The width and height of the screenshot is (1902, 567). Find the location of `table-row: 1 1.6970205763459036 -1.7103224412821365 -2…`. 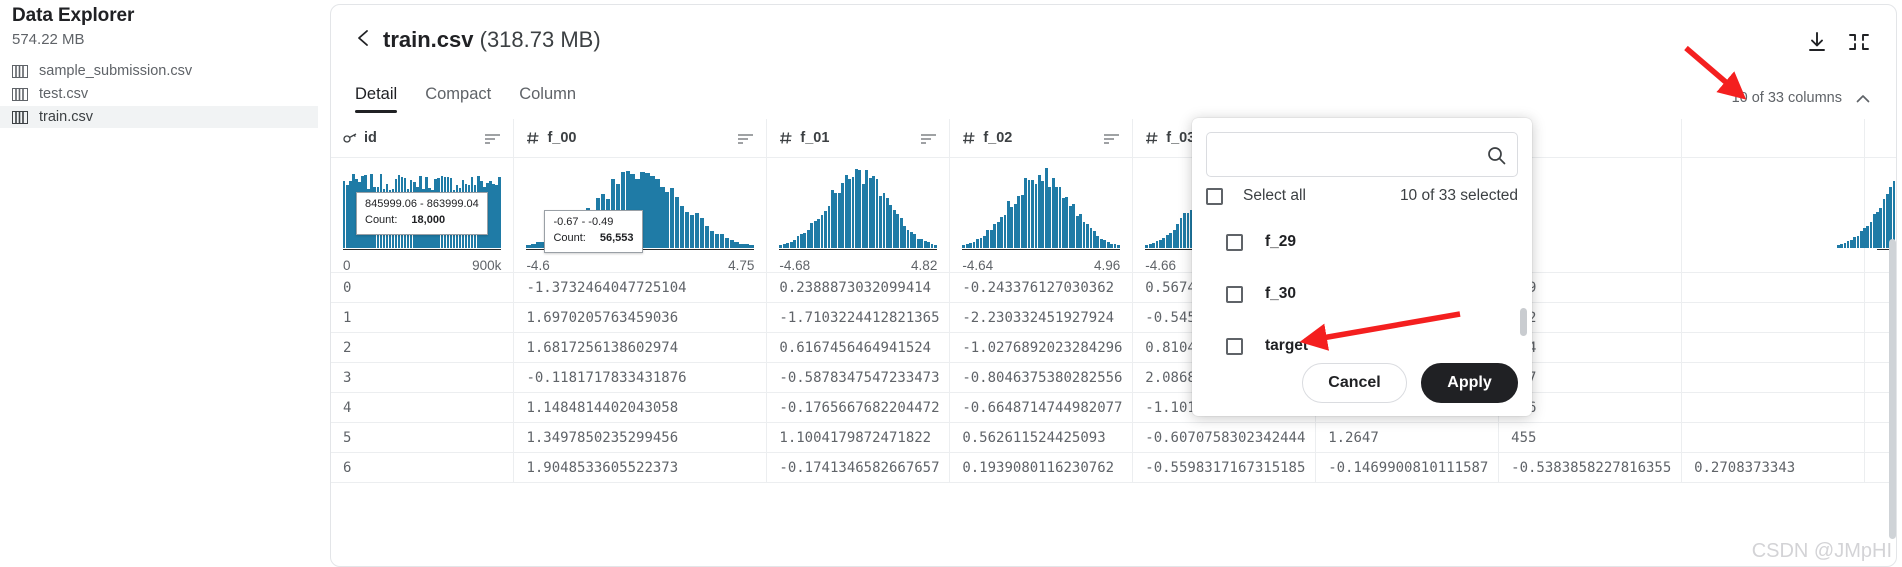

table-row: 1 1.6970205763459036 -1.7103224412821365 -2… is located at coordinates (1113, 317).